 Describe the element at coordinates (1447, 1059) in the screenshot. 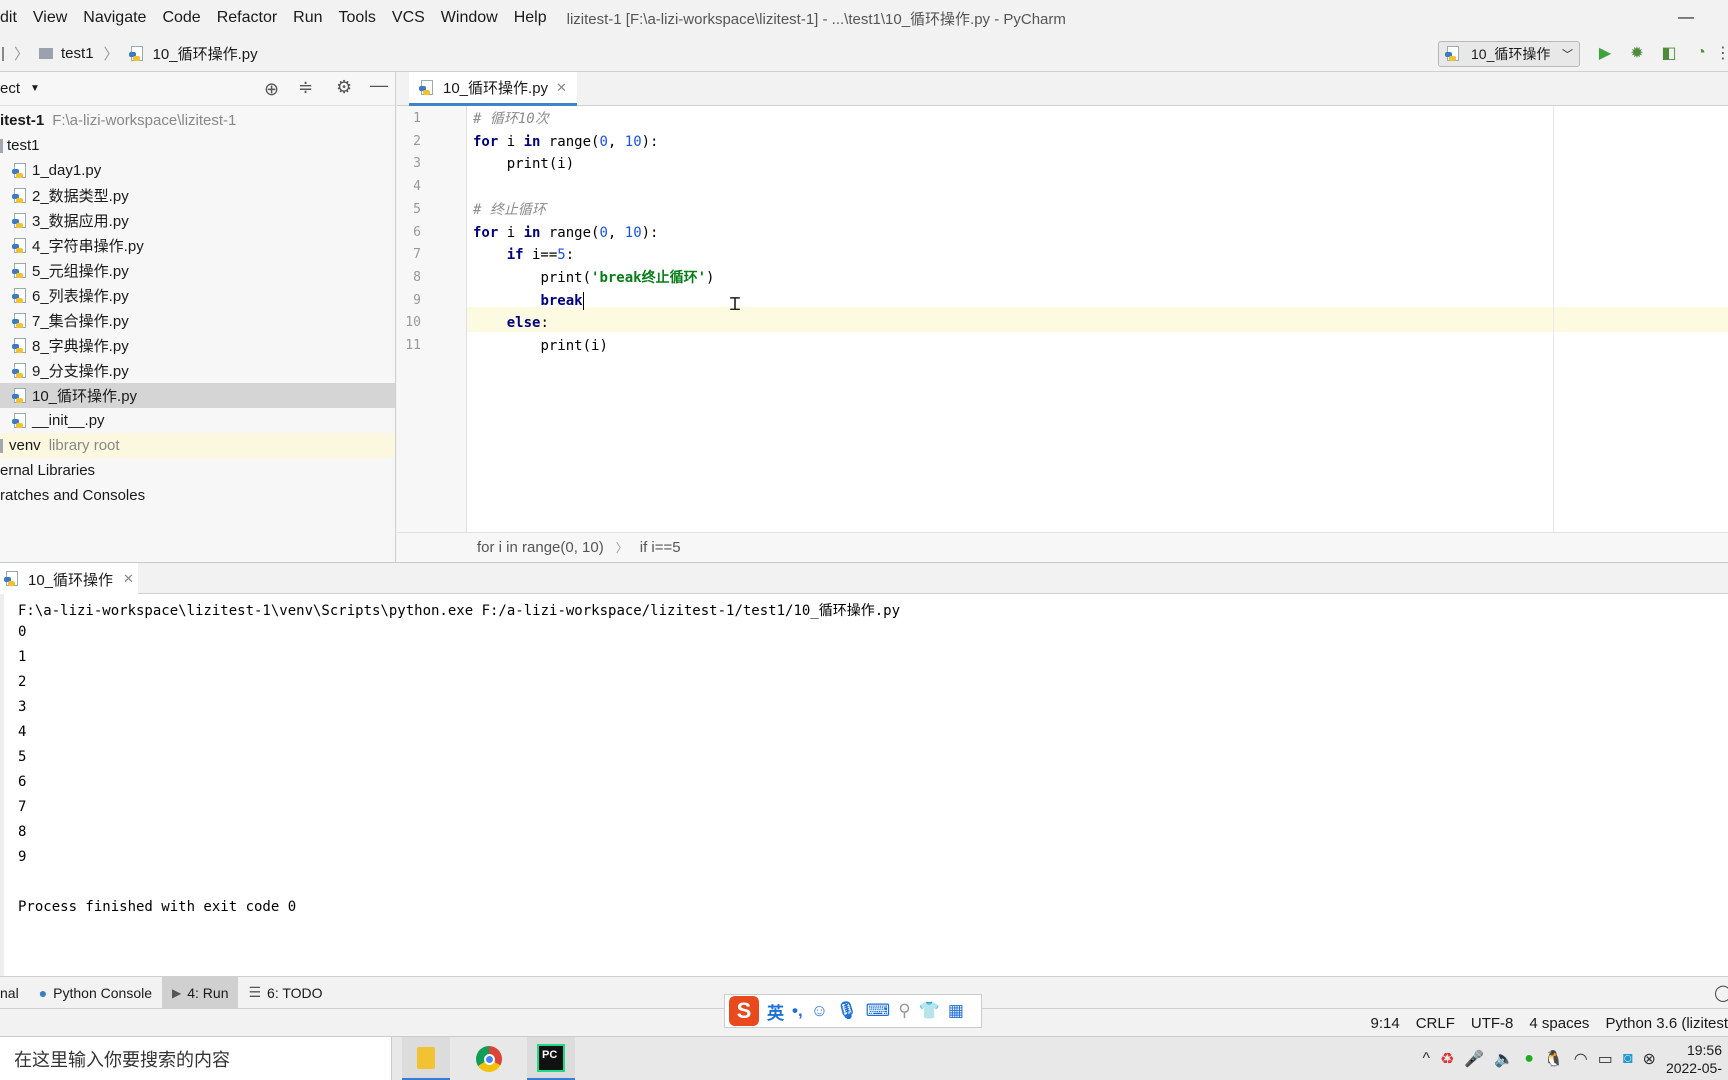

I see `app-tray-icon: ♻` at that location.